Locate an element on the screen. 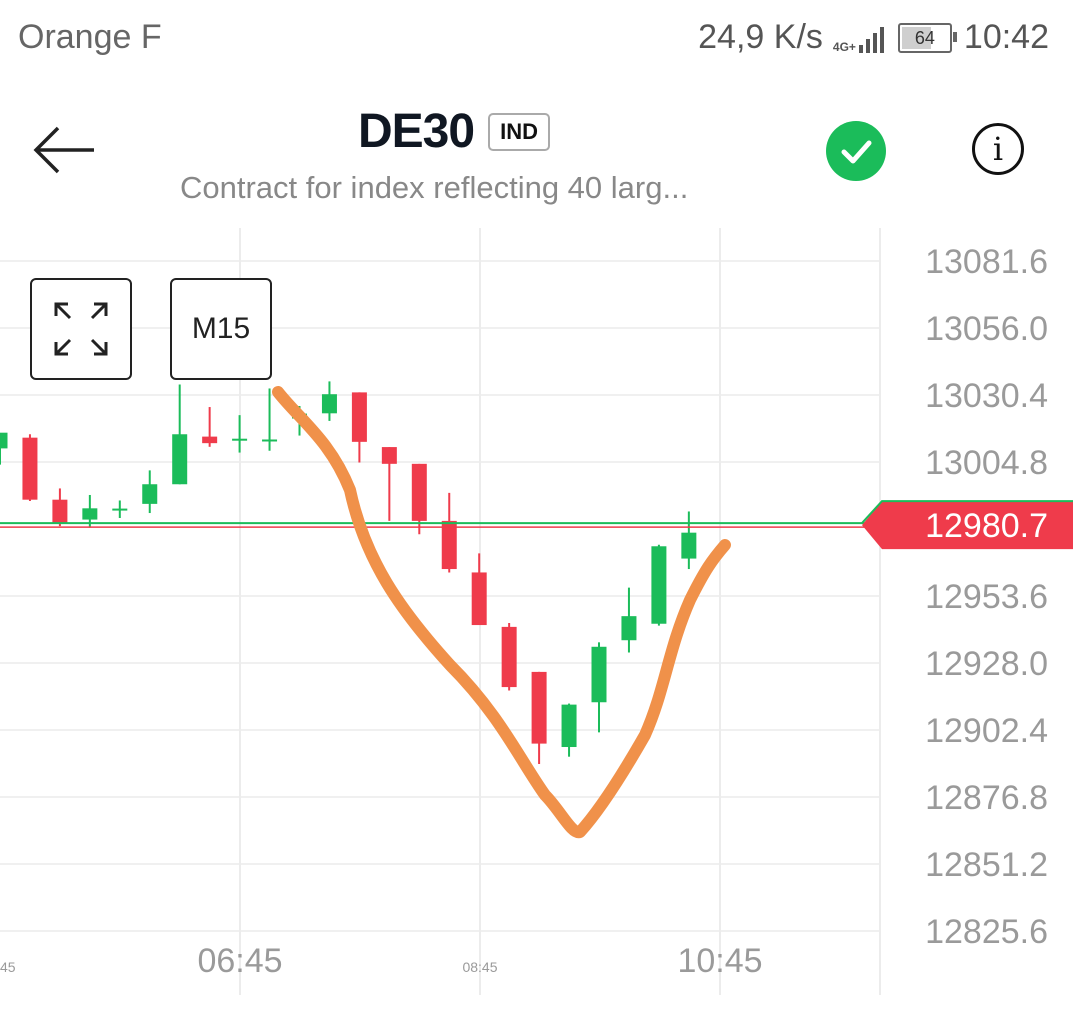 The image size is (1073, 1010). y-tick-label: 13030.4 is located at coordinates (986, 396).